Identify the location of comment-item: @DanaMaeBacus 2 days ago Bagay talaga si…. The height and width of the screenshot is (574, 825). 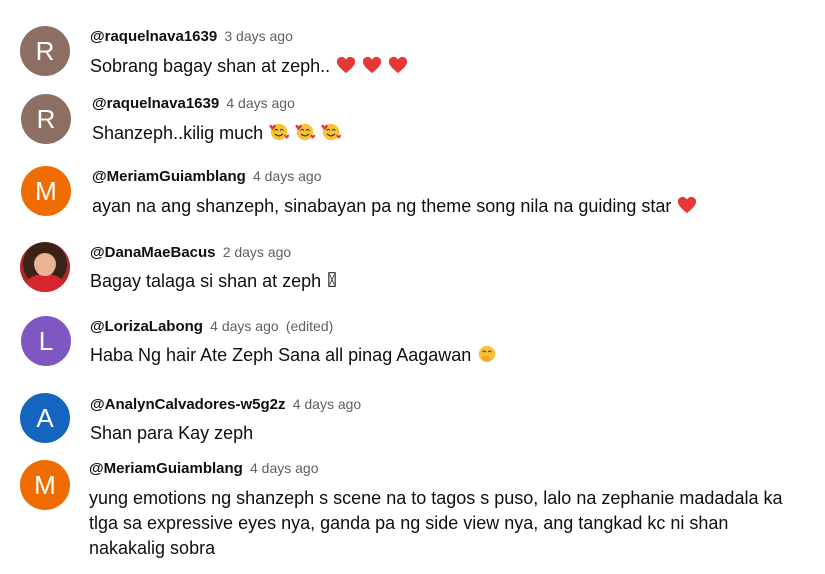
(412, 275).